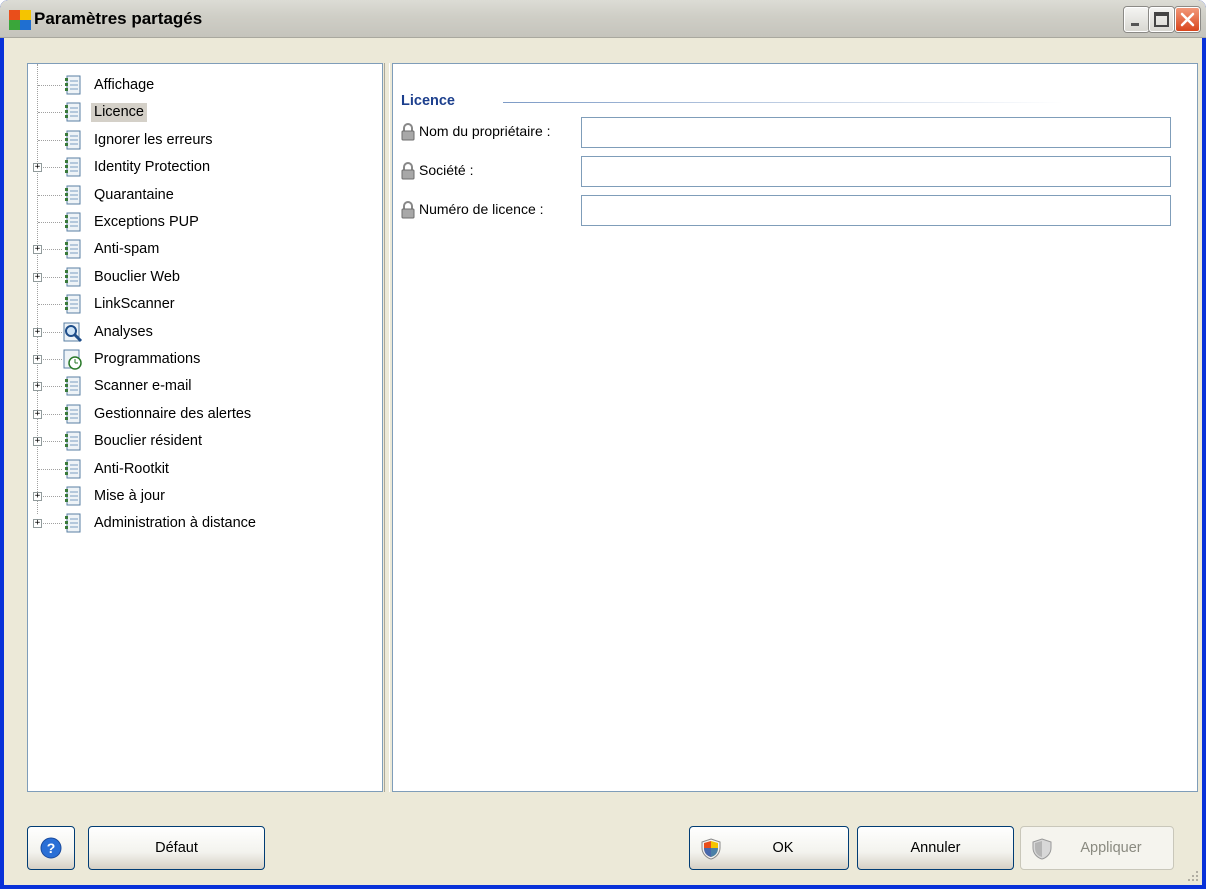  I want to click on tree-item: + Programmations, so click(205, 359).